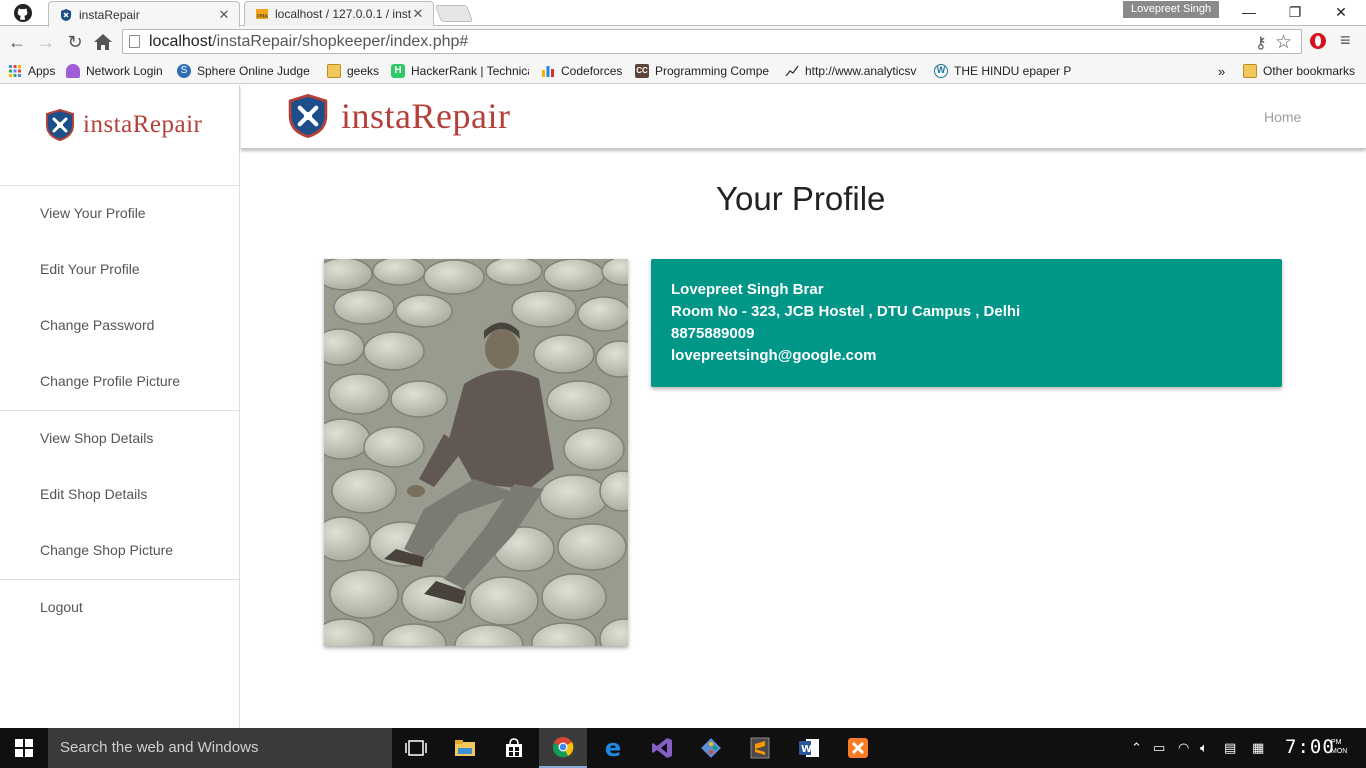 Image resolution: width=1366 pixels, height=768 pixels. I want to click on key-icon: ⚷, so click(1261, 43).